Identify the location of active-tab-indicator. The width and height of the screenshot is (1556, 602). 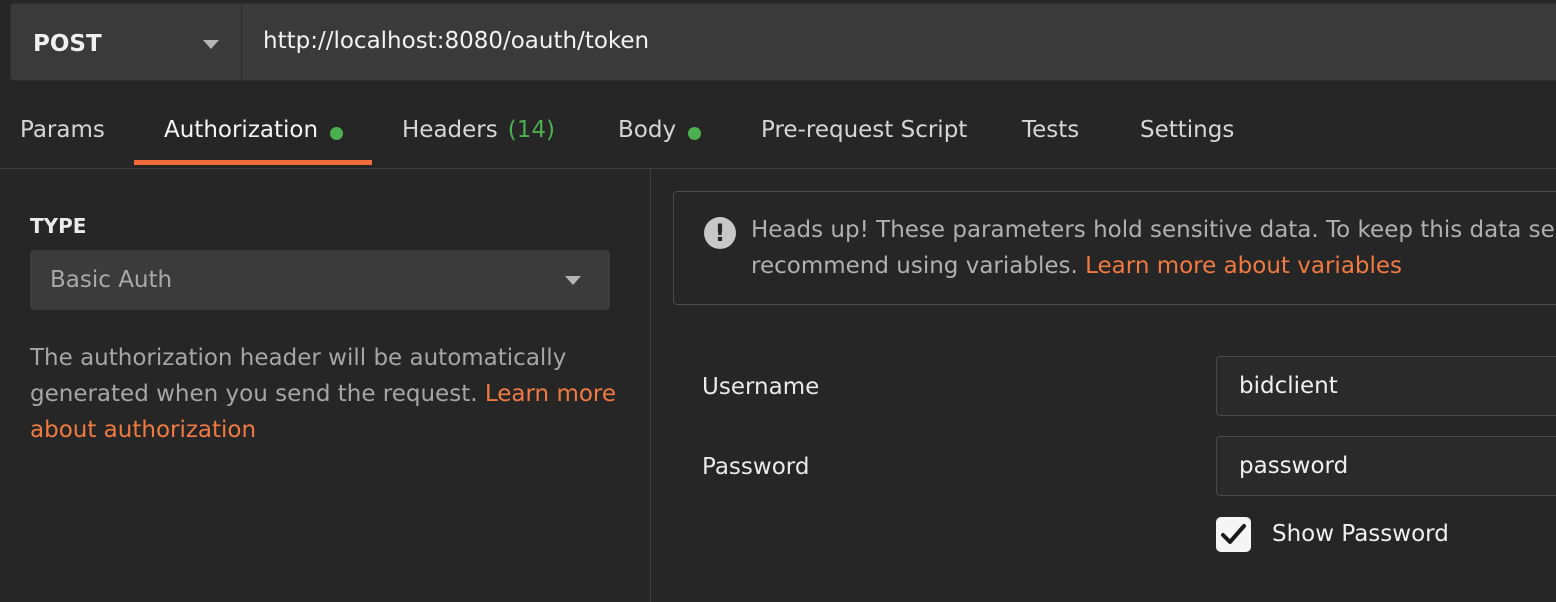
(253, 162).